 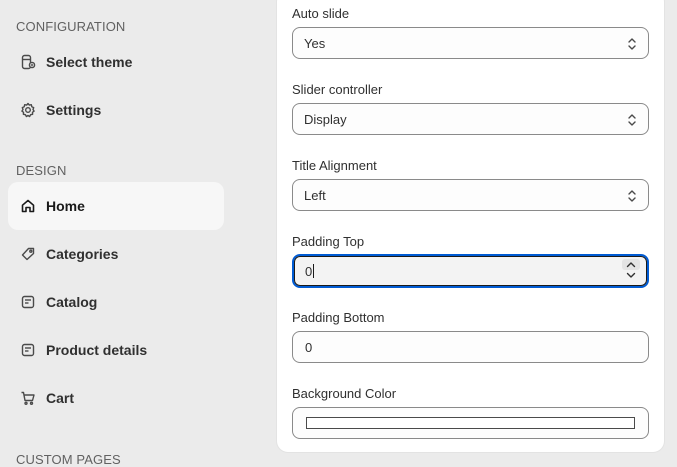 I want to click on color-swatch, so click(x=470, y=423).